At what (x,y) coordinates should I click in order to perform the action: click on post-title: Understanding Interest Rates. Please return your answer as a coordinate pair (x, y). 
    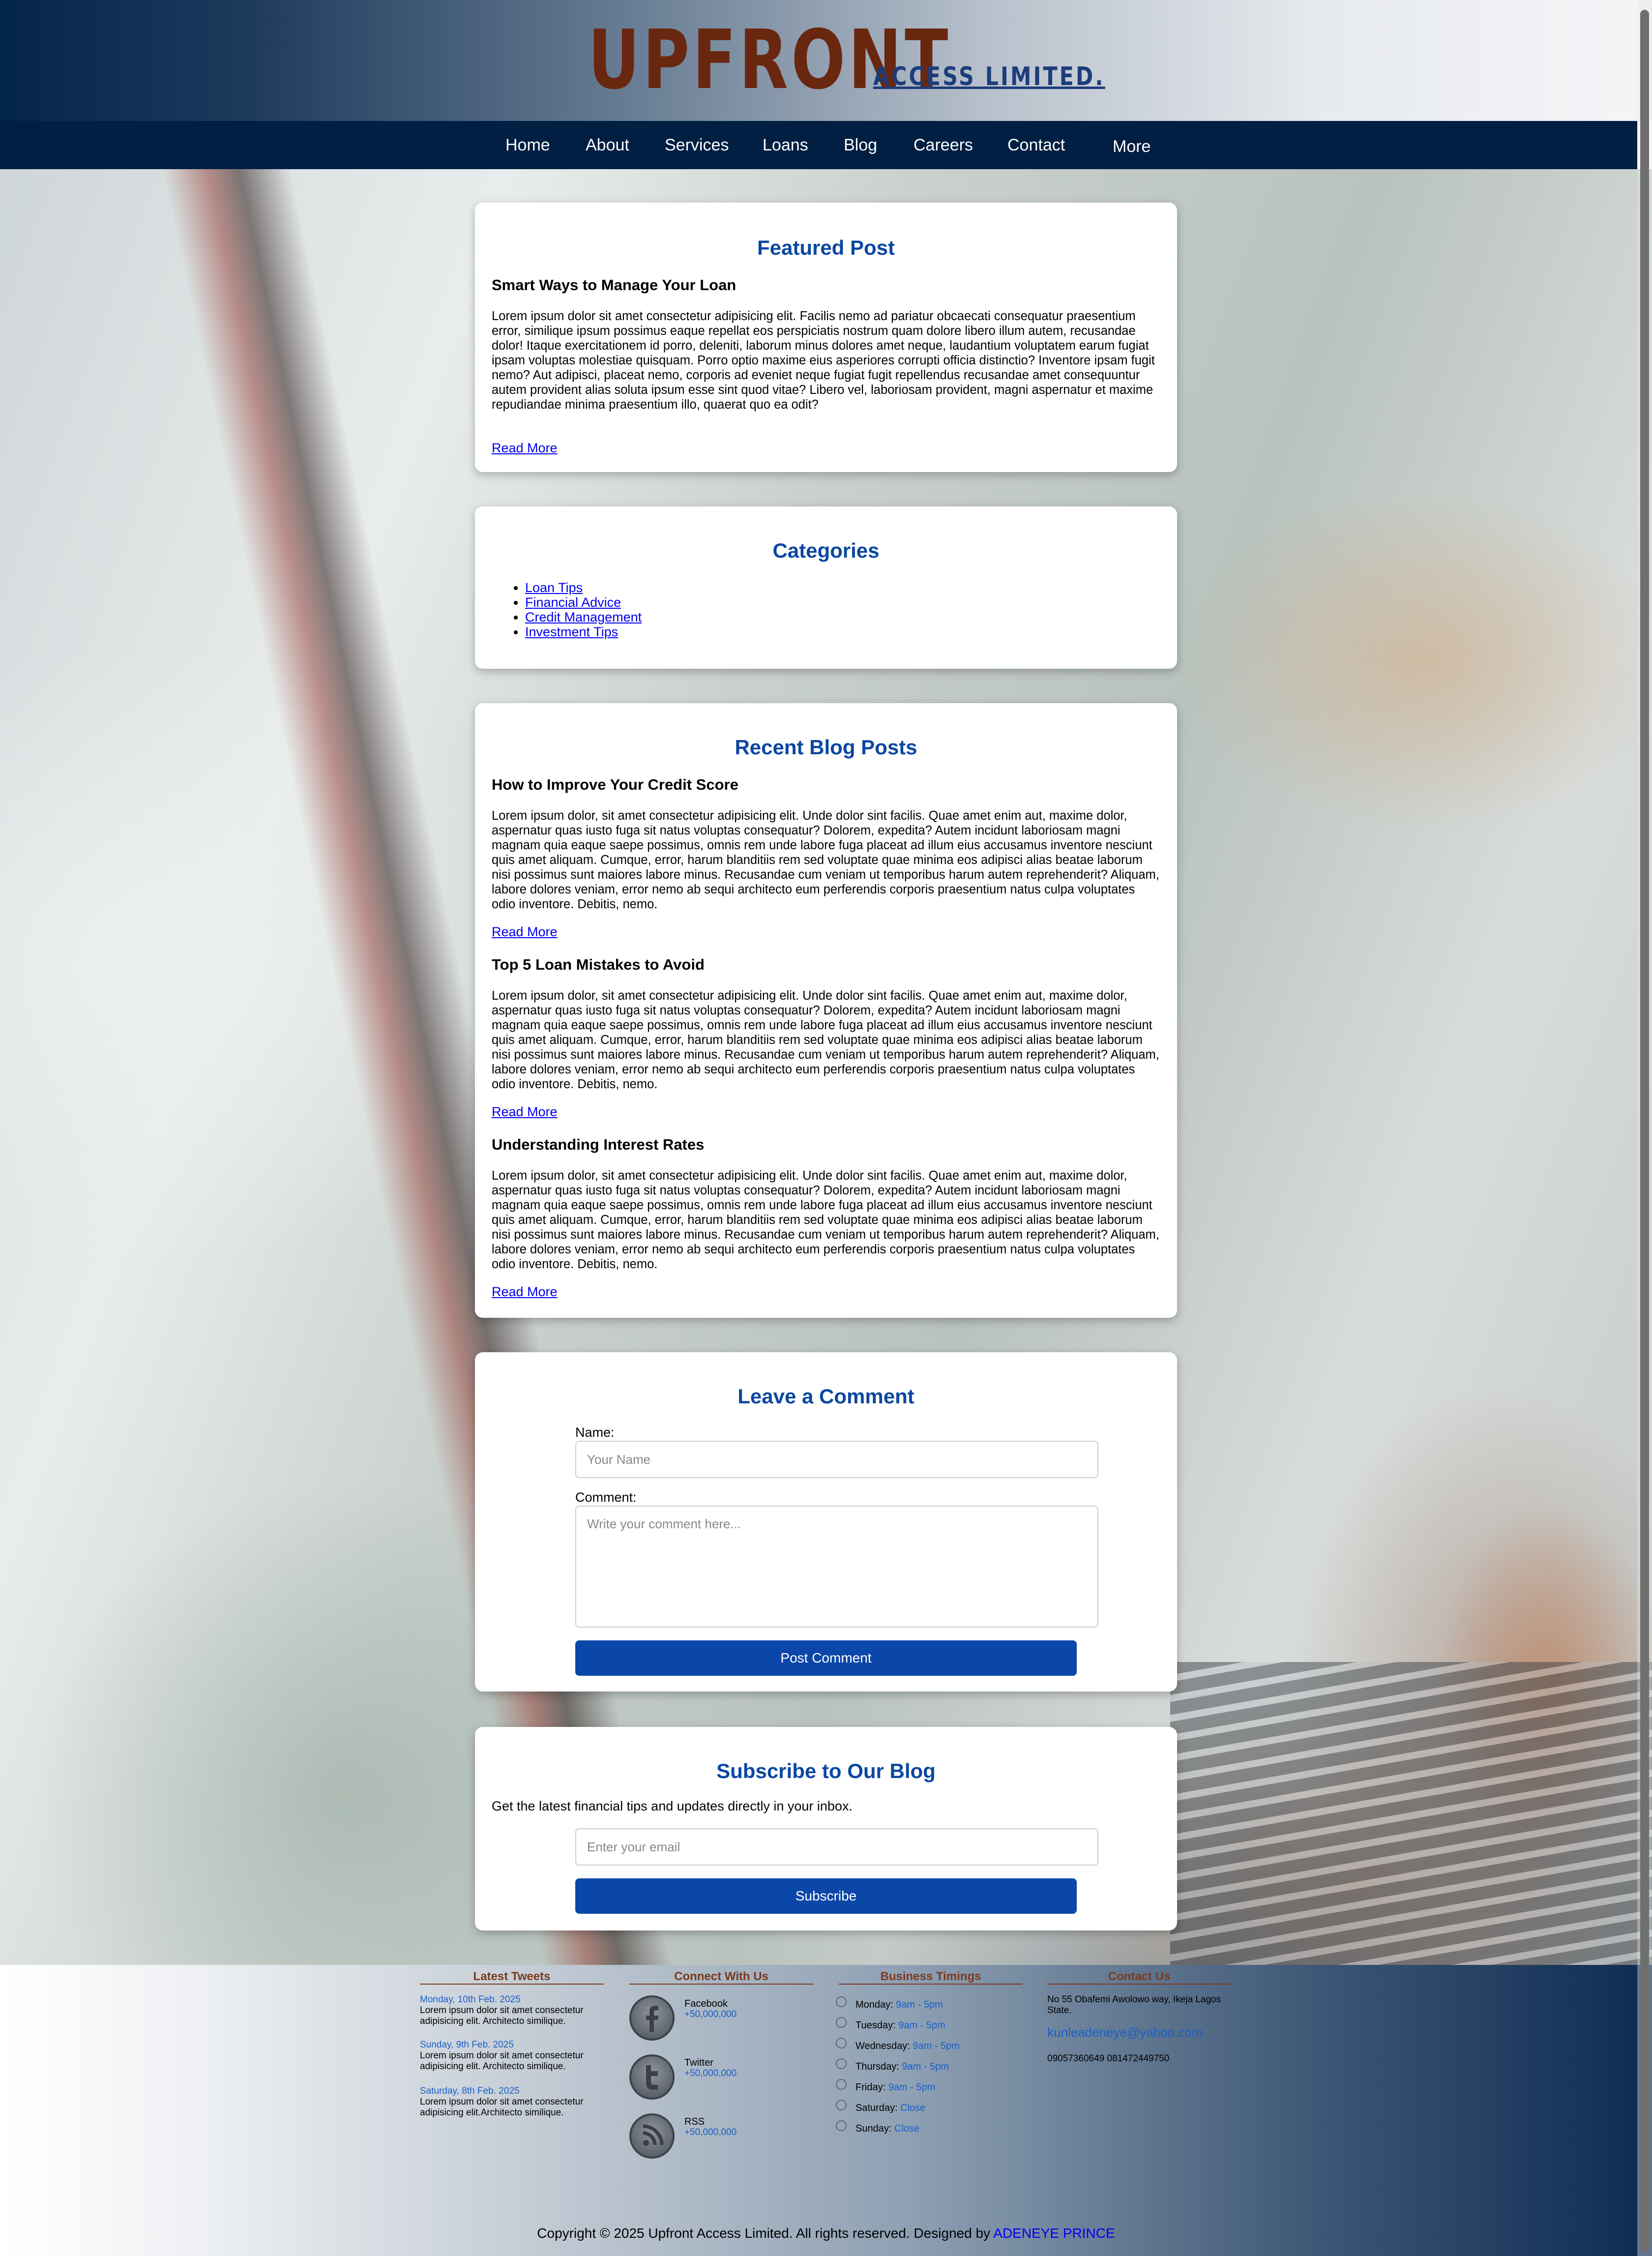
    Looking at the image, I should click on (598, 1144).